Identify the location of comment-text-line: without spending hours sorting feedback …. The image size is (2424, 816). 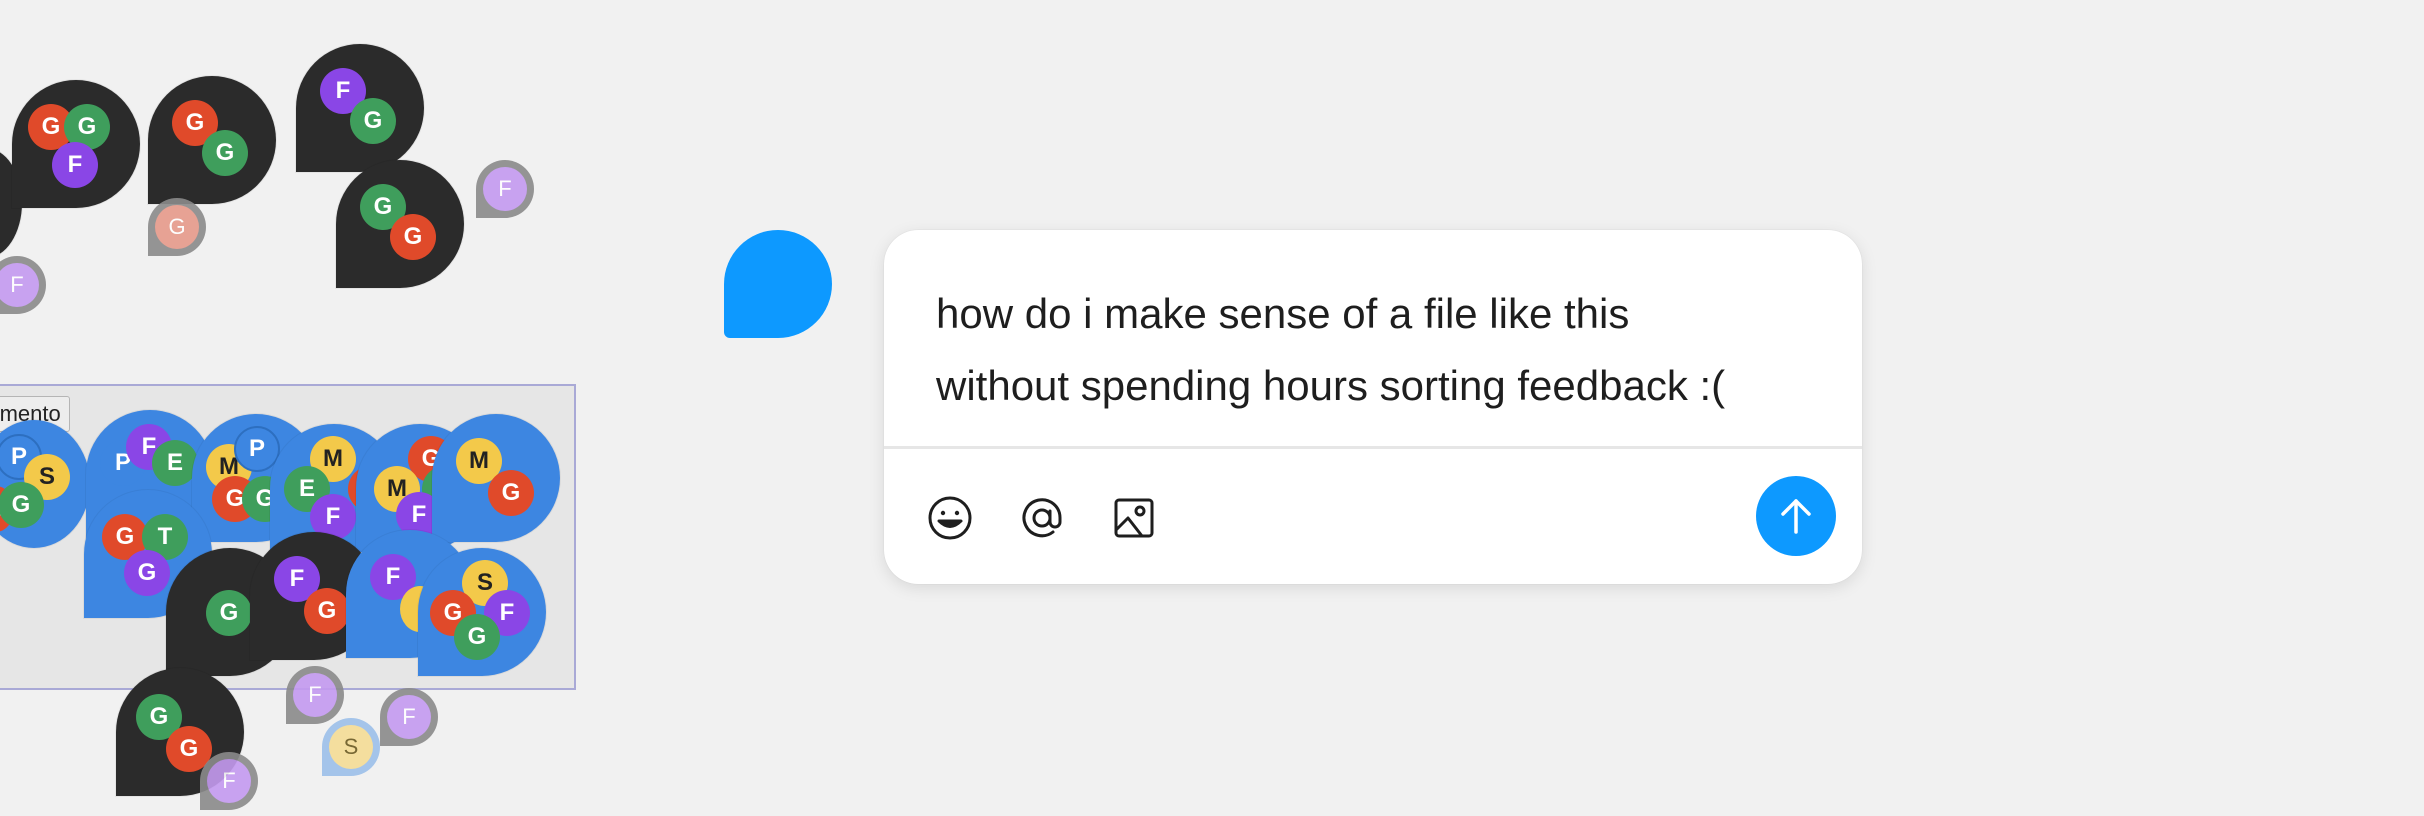
(1331, 385).